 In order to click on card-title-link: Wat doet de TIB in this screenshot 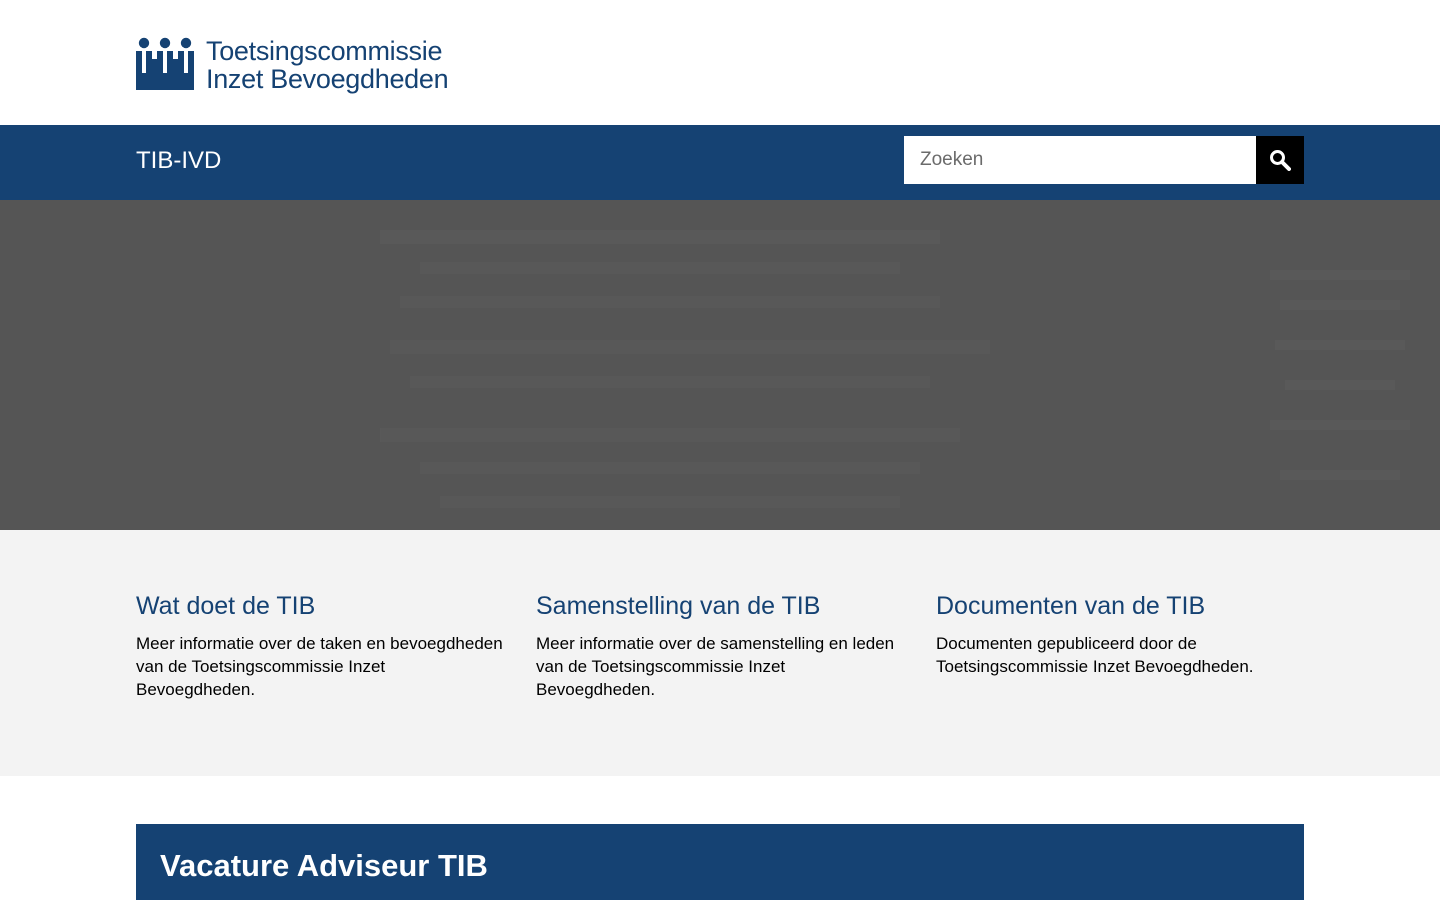, I will do `click(320, 606)`.